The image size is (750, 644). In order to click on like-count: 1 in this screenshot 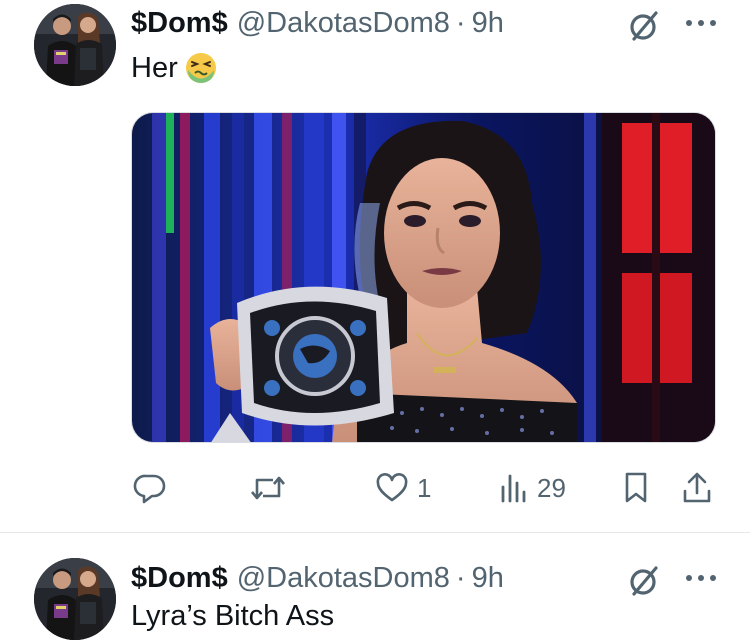, I will do `click(424, 487)`.